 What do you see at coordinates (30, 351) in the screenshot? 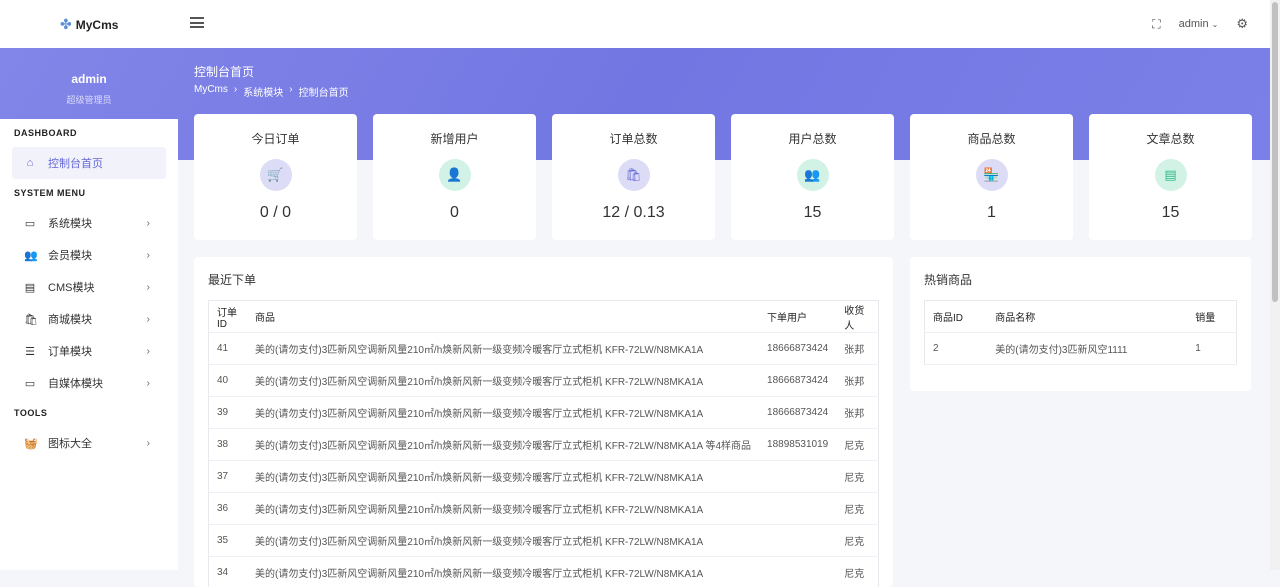
I see `list-icon: ☰` at bounding box center [30, 351].